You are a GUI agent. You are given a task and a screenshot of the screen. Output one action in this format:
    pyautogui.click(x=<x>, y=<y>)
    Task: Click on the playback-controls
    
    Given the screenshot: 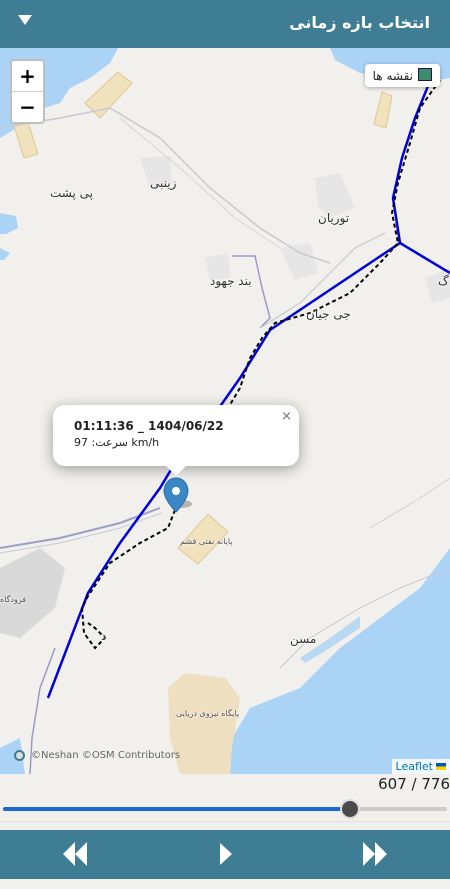 What is the action you would take?
    pyautogui.click(x=225, y=854)
    